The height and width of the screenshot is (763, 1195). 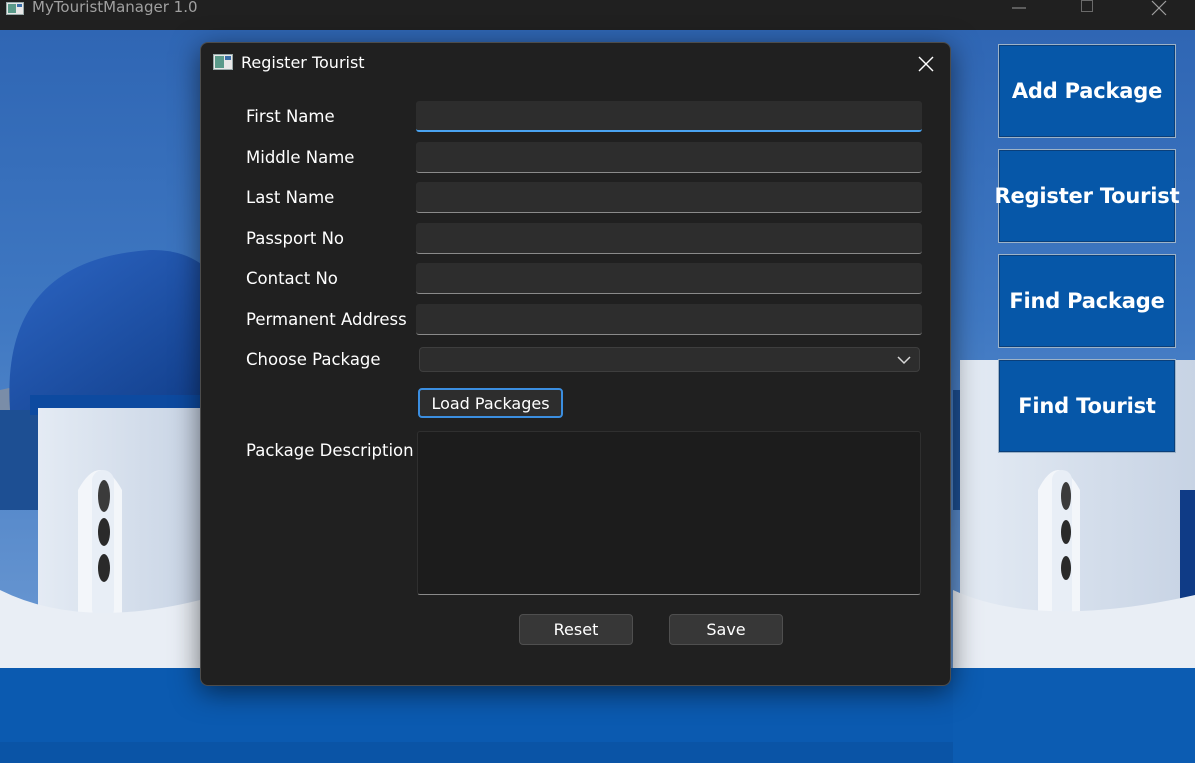 What do you see at coordinates (904, 360) in the screenshot?
I see `chevron-down-icon` at bounding box center [904, 360].